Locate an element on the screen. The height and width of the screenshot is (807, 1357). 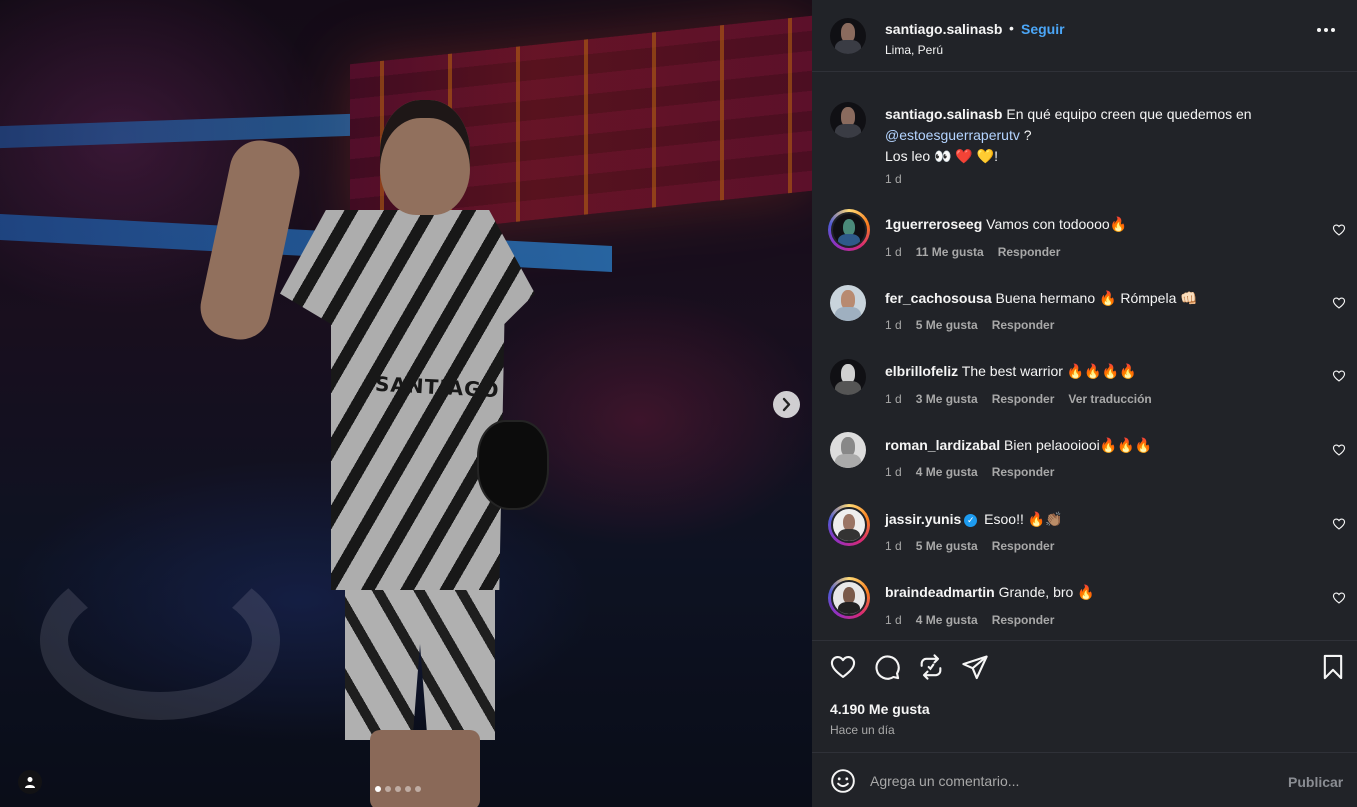
carousel-next-button is located at coordinates (786, 404).